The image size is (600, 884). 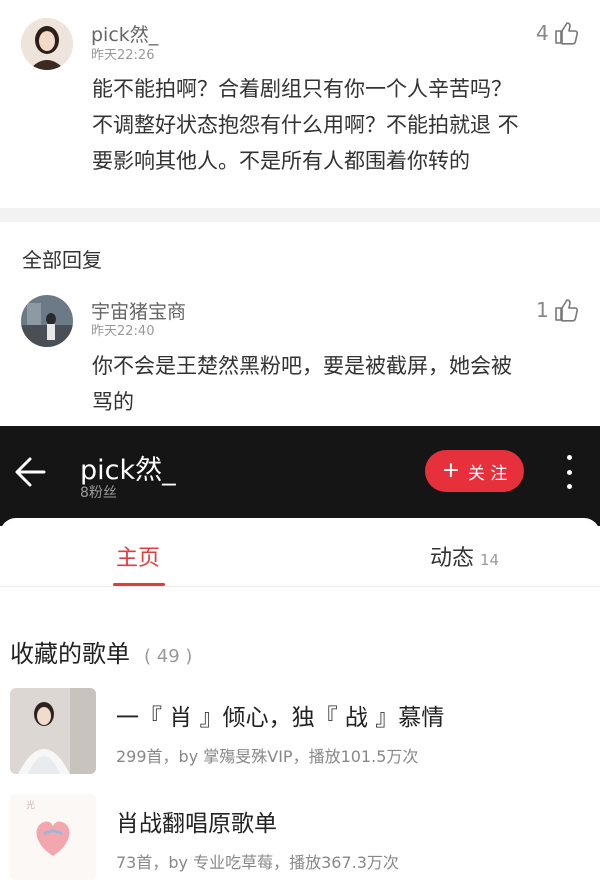 I want to click on comment-time: 昨天22:26, so click(x=123, y=55).